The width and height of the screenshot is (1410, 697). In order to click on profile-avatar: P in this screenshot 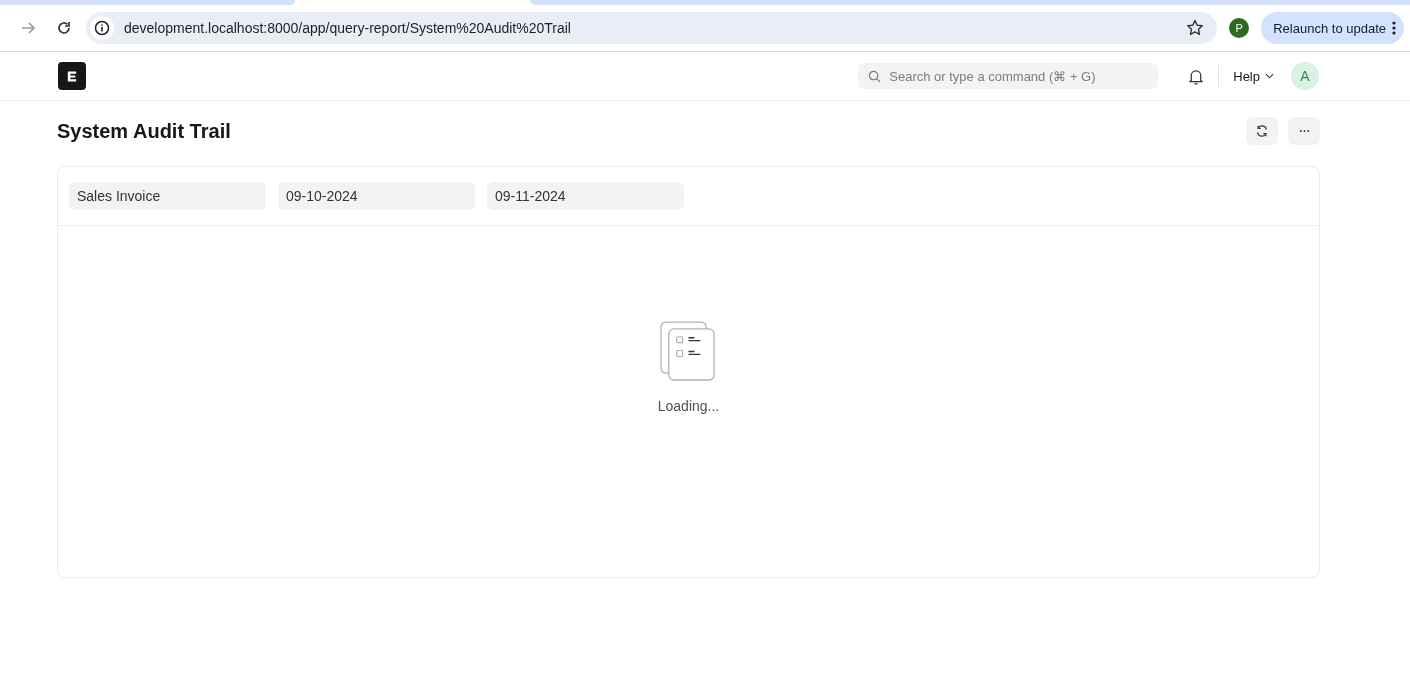, I will do `click(1239, 28)`.